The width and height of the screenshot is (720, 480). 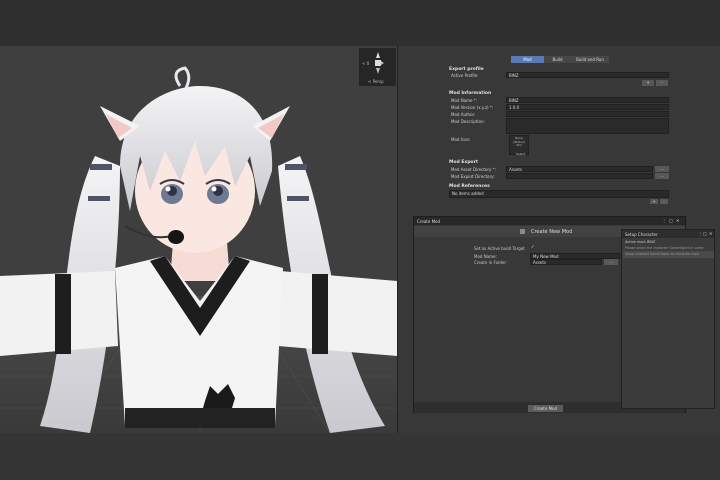 I want to click on mod-references-empty-text: No items added, so click(x=468, y=193).